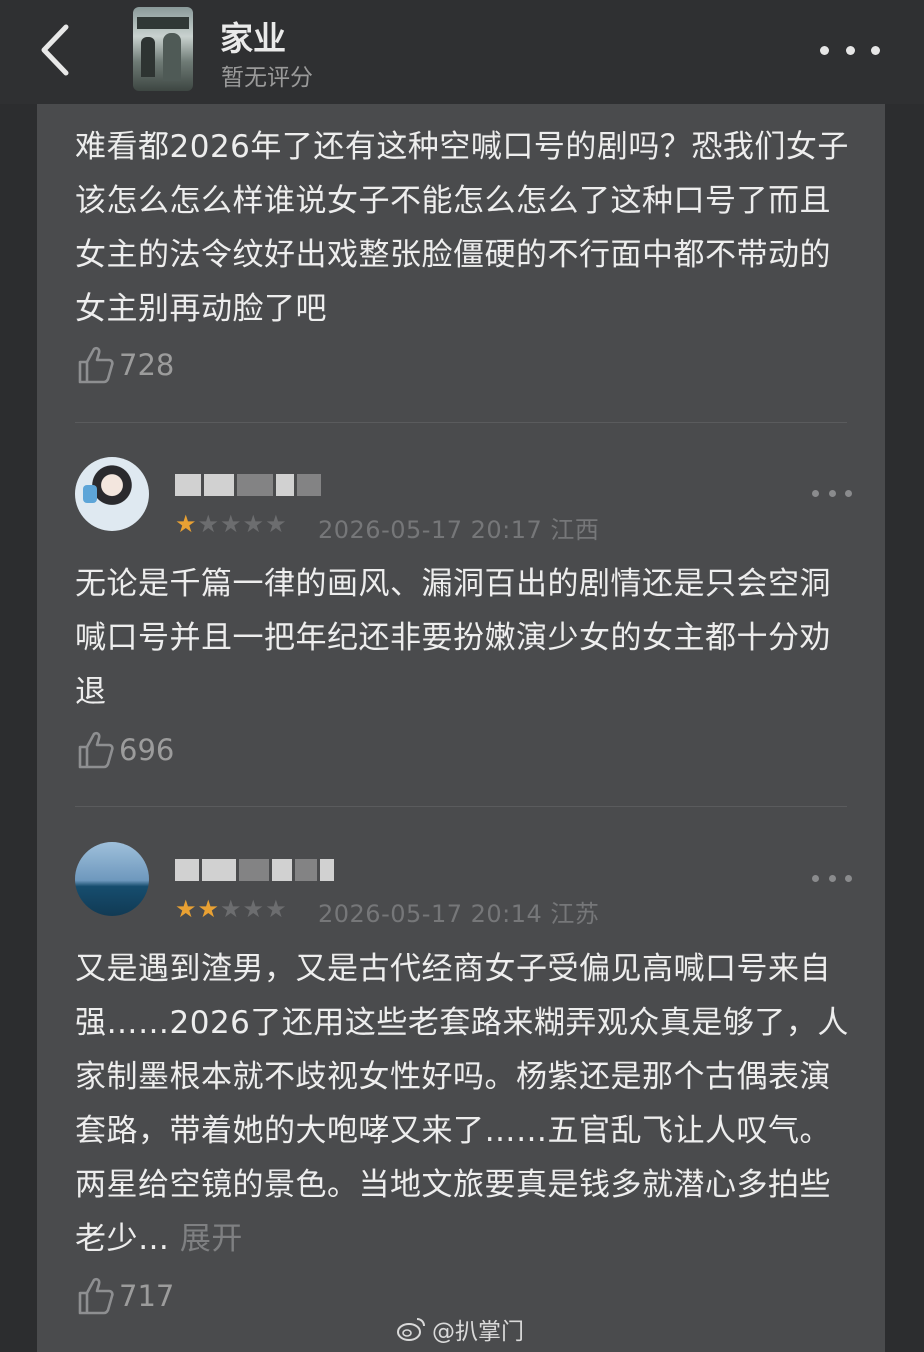 This screenshot has height=1352, width=924. I want to click on like-button: 728, so click(125, 365).